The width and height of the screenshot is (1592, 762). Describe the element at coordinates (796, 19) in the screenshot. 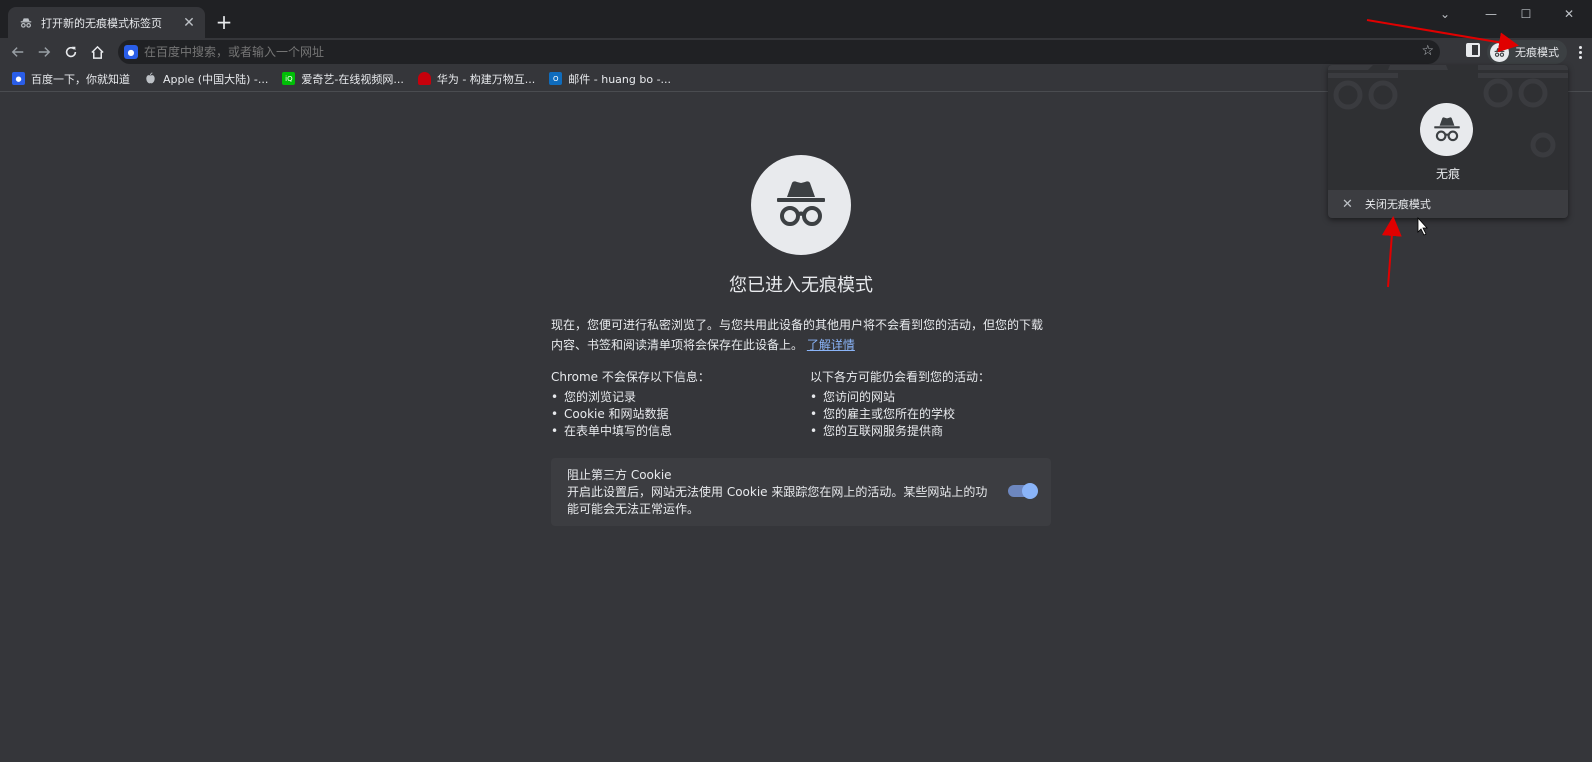

I see `tab-strip: 打开新的无痕模式标签页 ✕ + ⌄ — ☐ ✕` at that location.